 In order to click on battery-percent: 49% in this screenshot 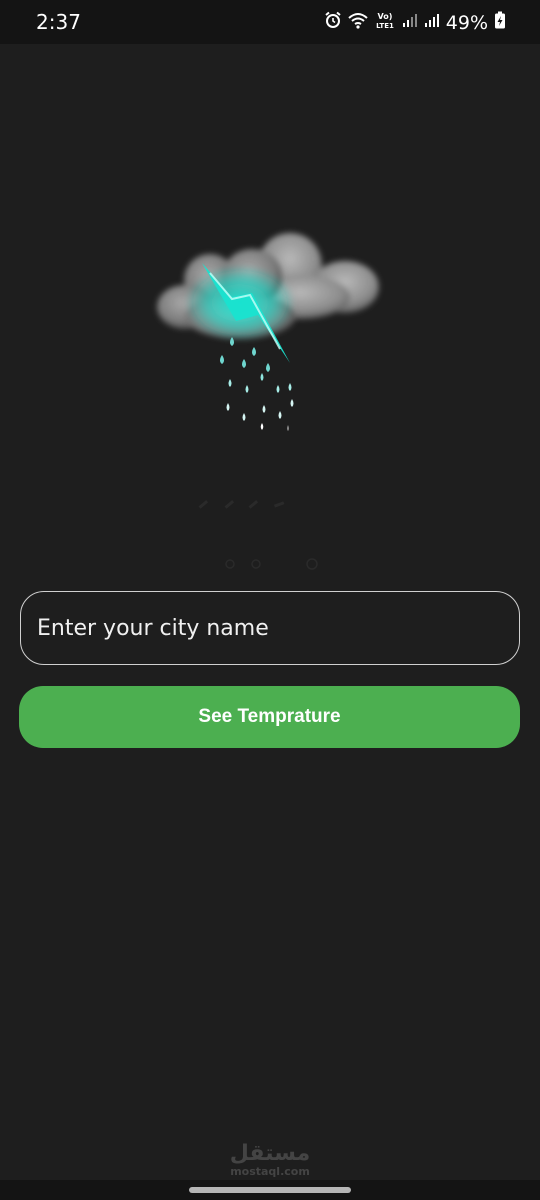, I will do `click(466, 22)`.